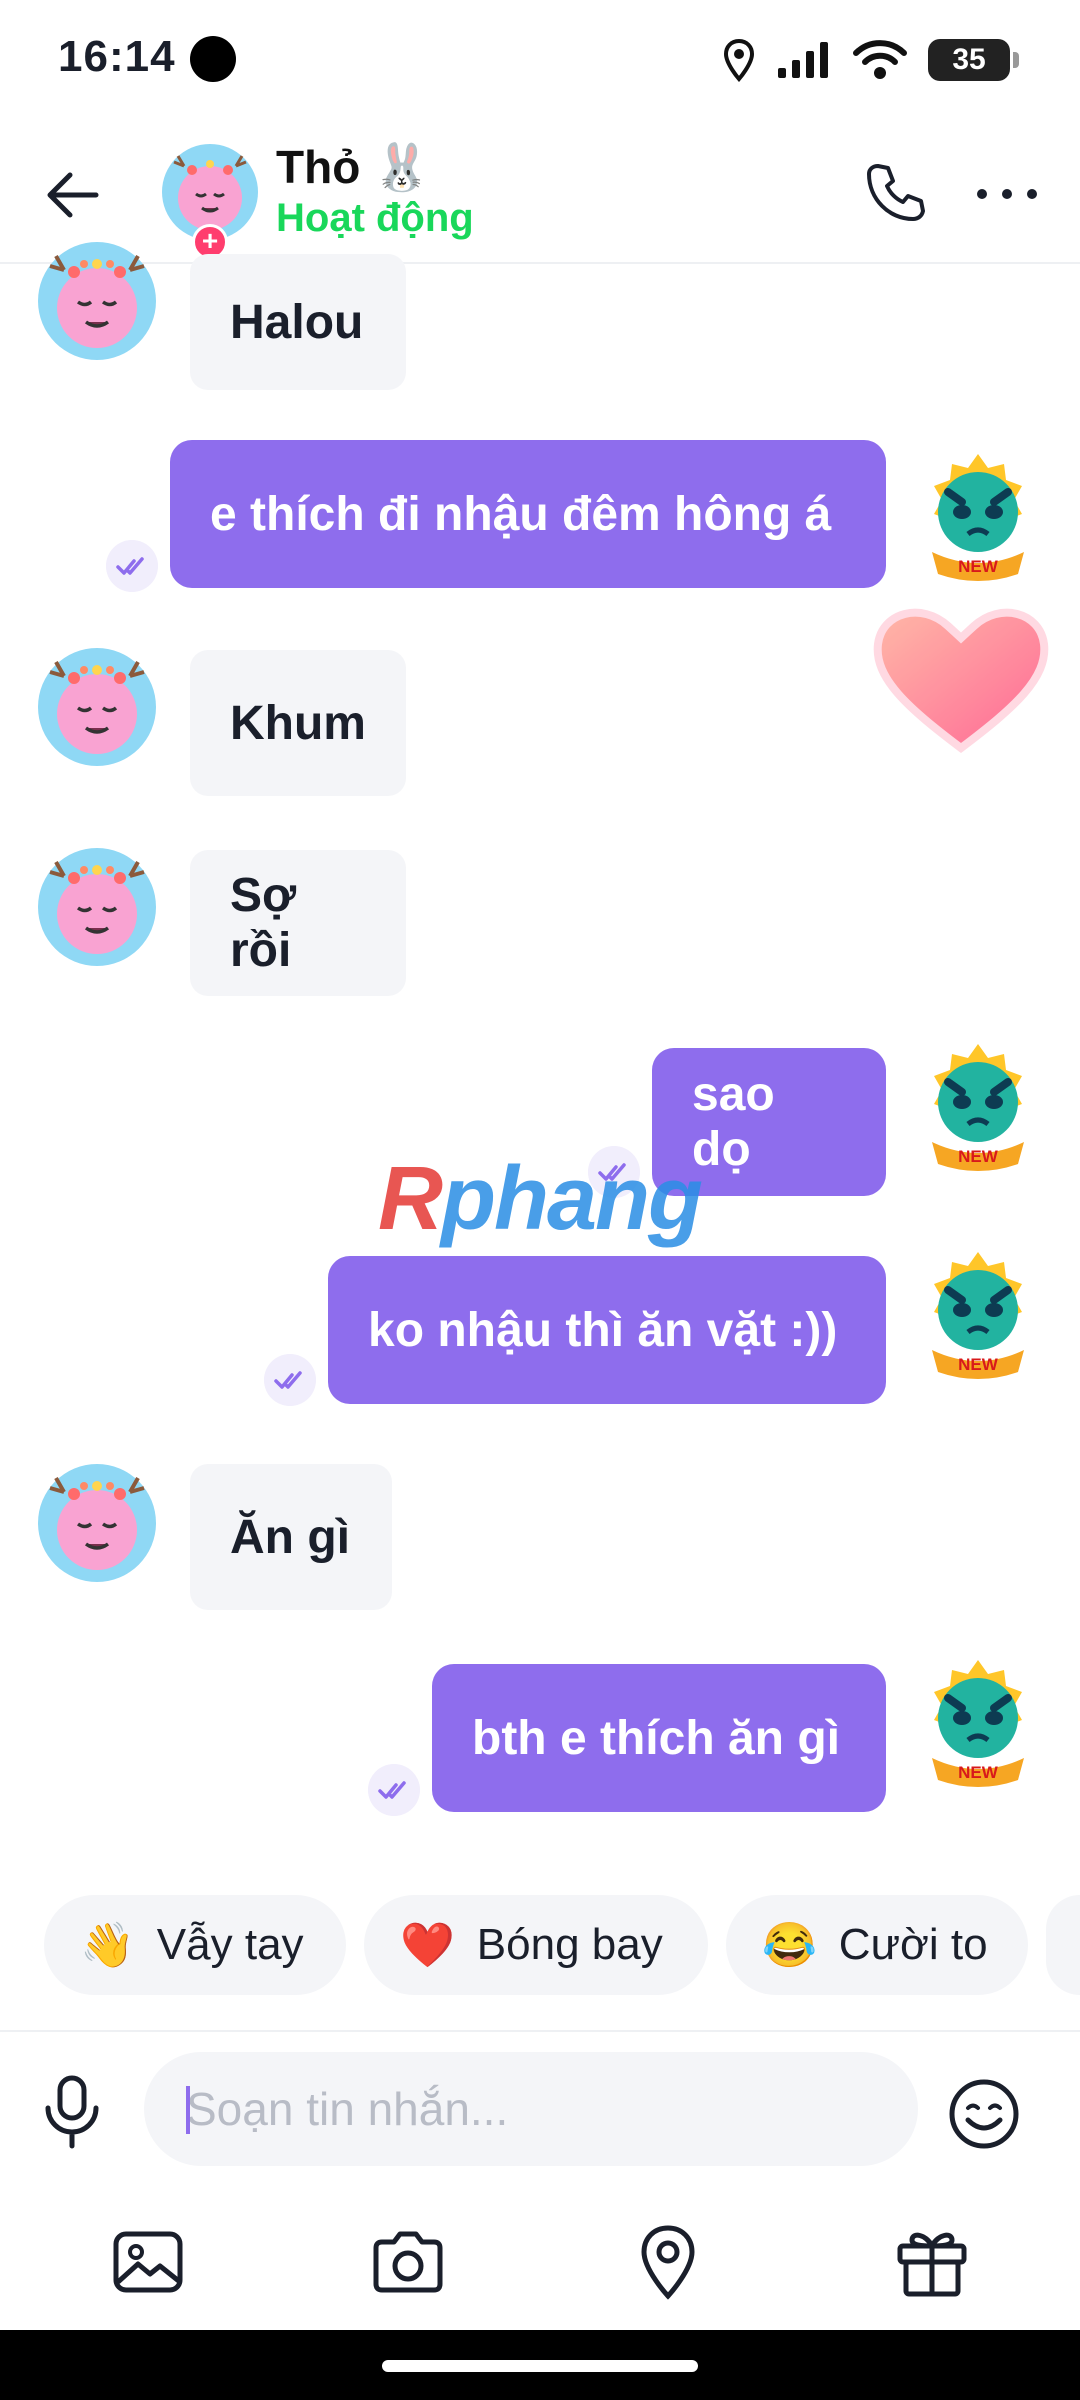 The image size is (1080, 2400). Describe the element at coordinates (408, 2262) in the screenshot. I see `camera-icon` at that location.